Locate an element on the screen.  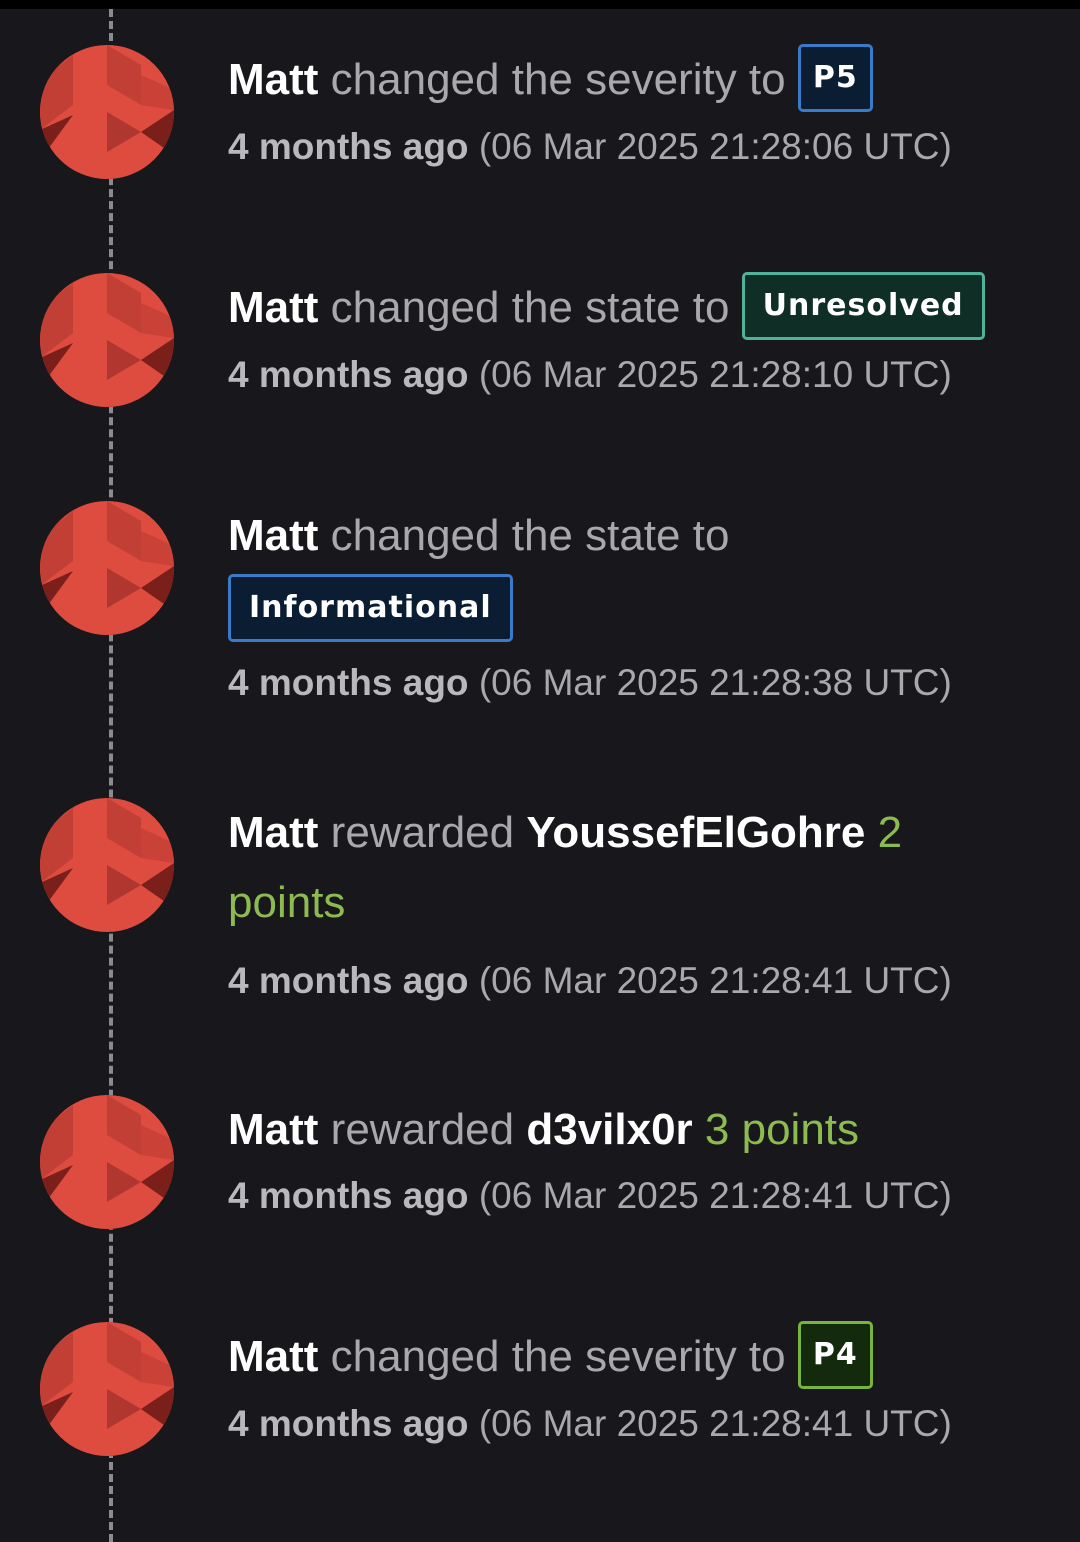
event-description: Matt changed the state to is located at coordinates (628, 536).